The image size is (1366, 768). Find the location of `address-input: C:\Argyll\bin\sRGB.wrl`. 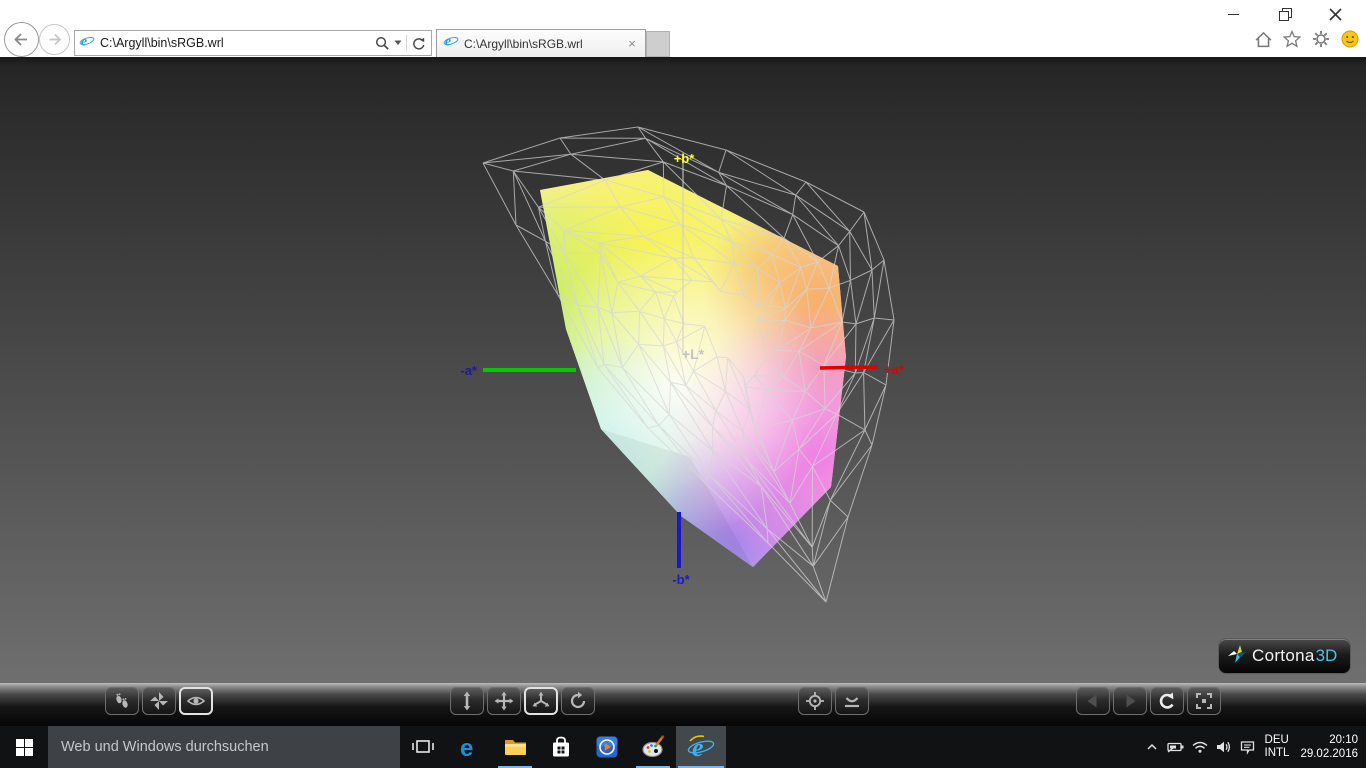

address-input: C:\Argyll\bin\sRGB.wrl is located at coordinates (237, 43).